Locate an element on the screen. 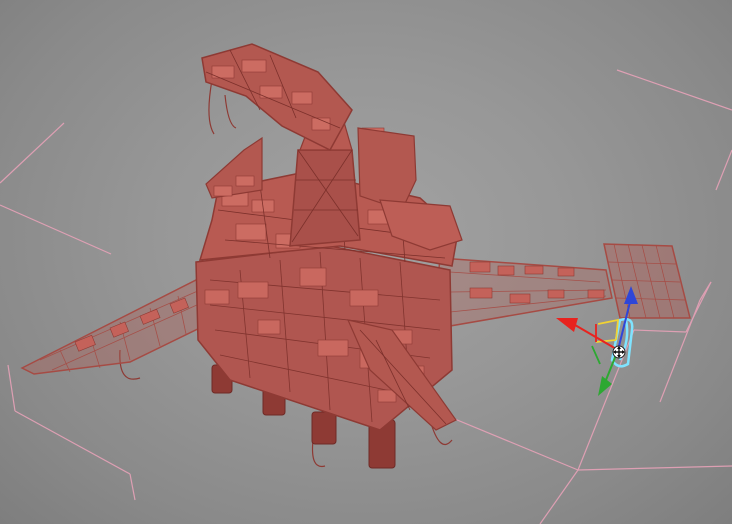  right-bridge is located at coordinates (524, 292).